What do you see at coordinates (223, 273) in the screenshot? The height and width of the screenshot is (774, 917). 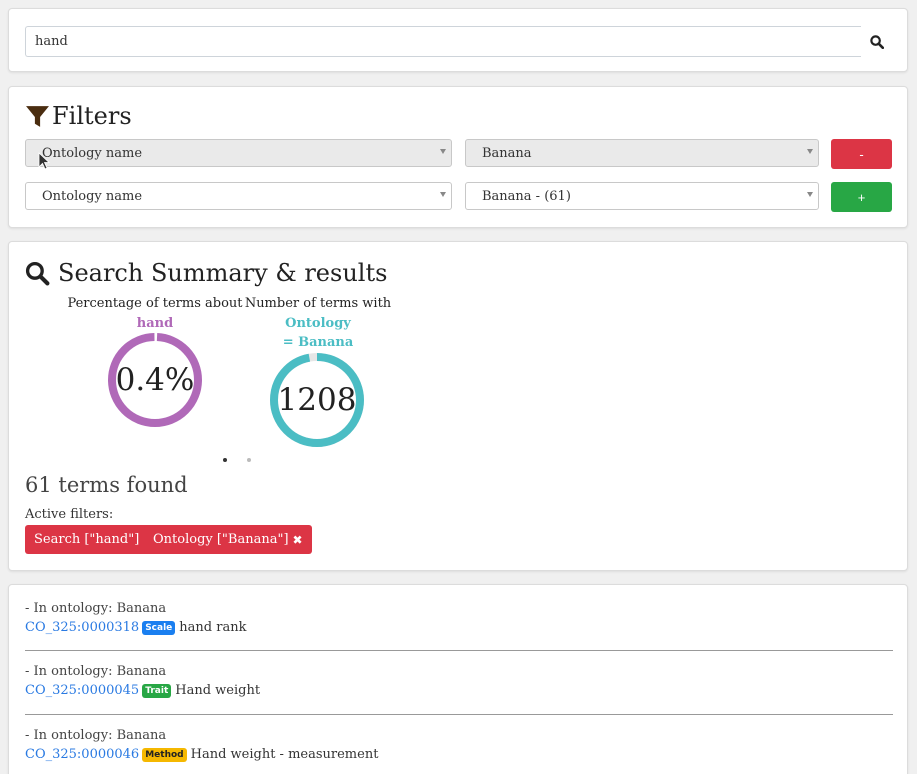 I see `summary-title: Search Summary & results` at bounding box center [223, 273].